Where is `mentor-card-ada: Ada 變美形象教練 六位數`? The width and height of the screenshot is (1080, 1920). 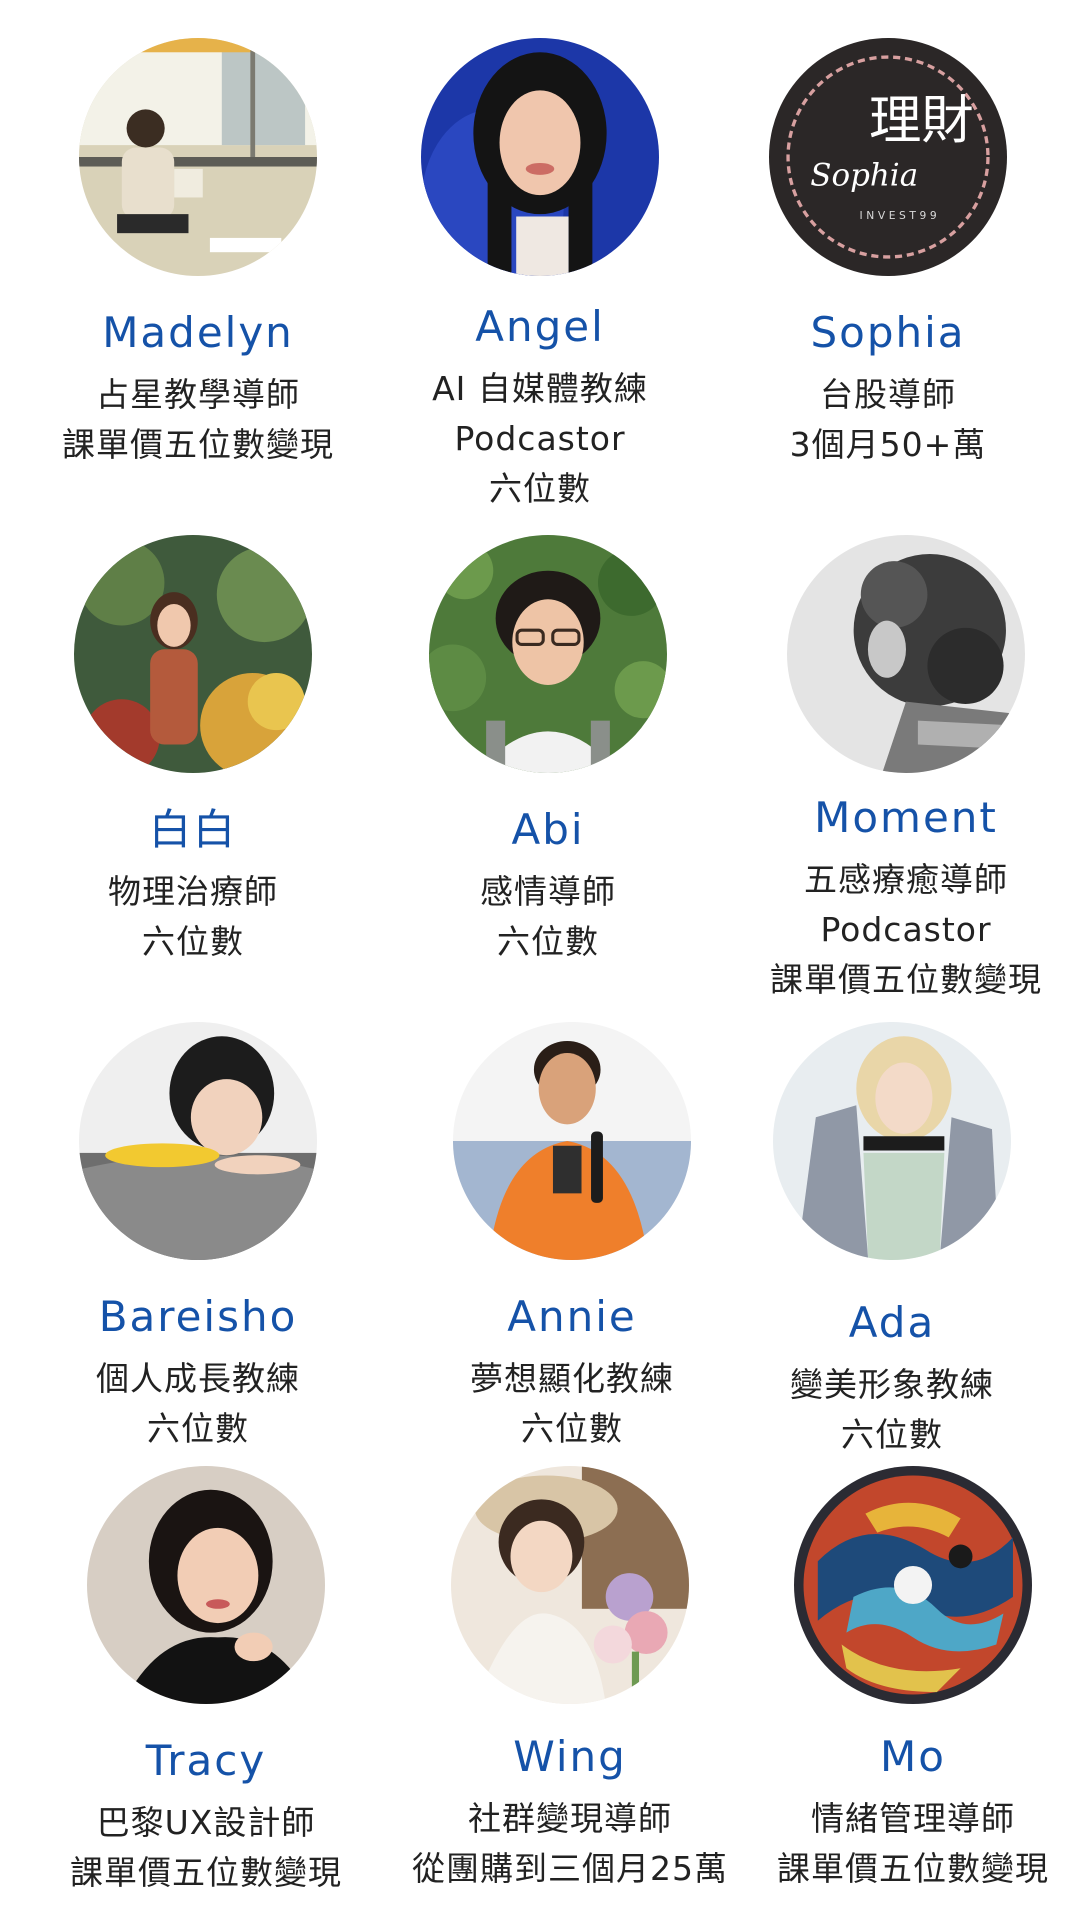
mentor-card-ada: Ada 變美形象教練 六位數 is located at coordinates (892, 1241).